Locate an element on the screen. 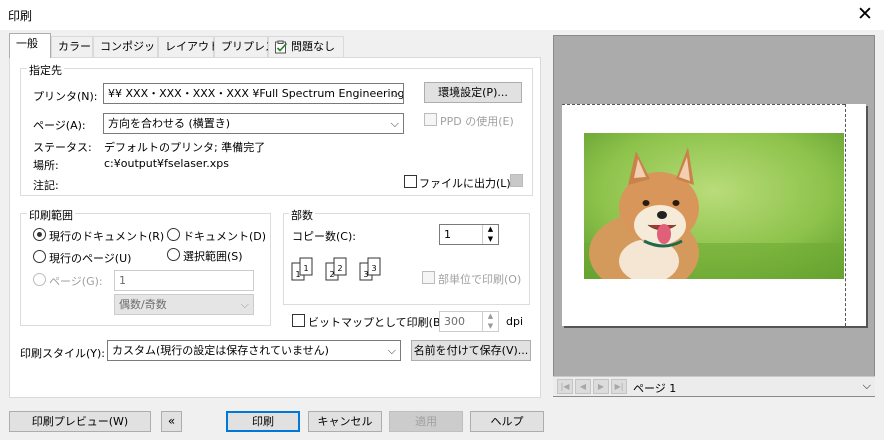 This screenshot has height=440, width=884. copies-group-title: 部数 is located at coordinates (302, 215).